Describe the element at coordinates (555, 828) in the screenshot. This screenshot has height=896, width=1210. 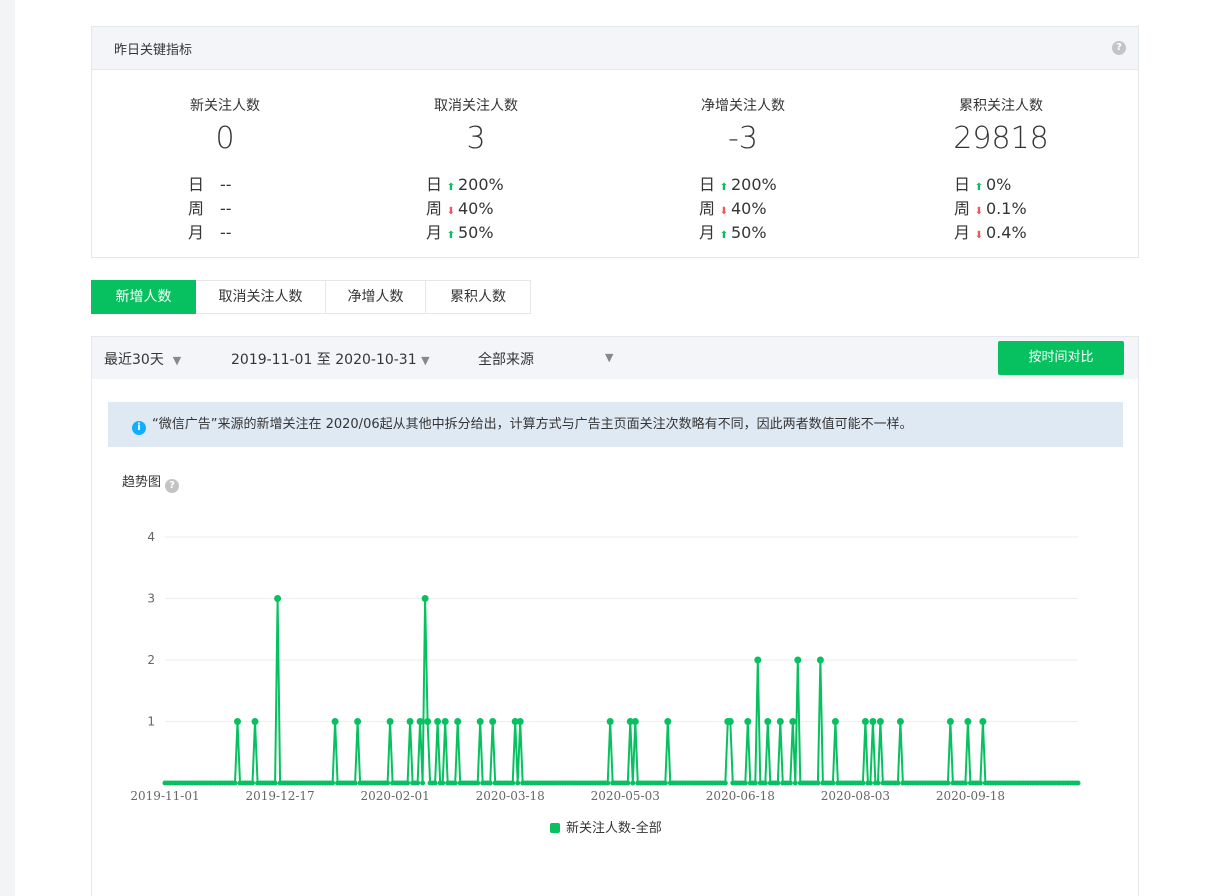
I see `legend-swatch` at that location.